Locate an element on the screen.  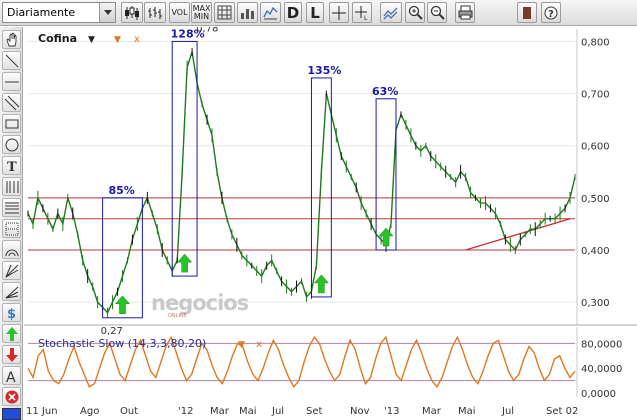
channel-tool is located at coordinates (11, 102).